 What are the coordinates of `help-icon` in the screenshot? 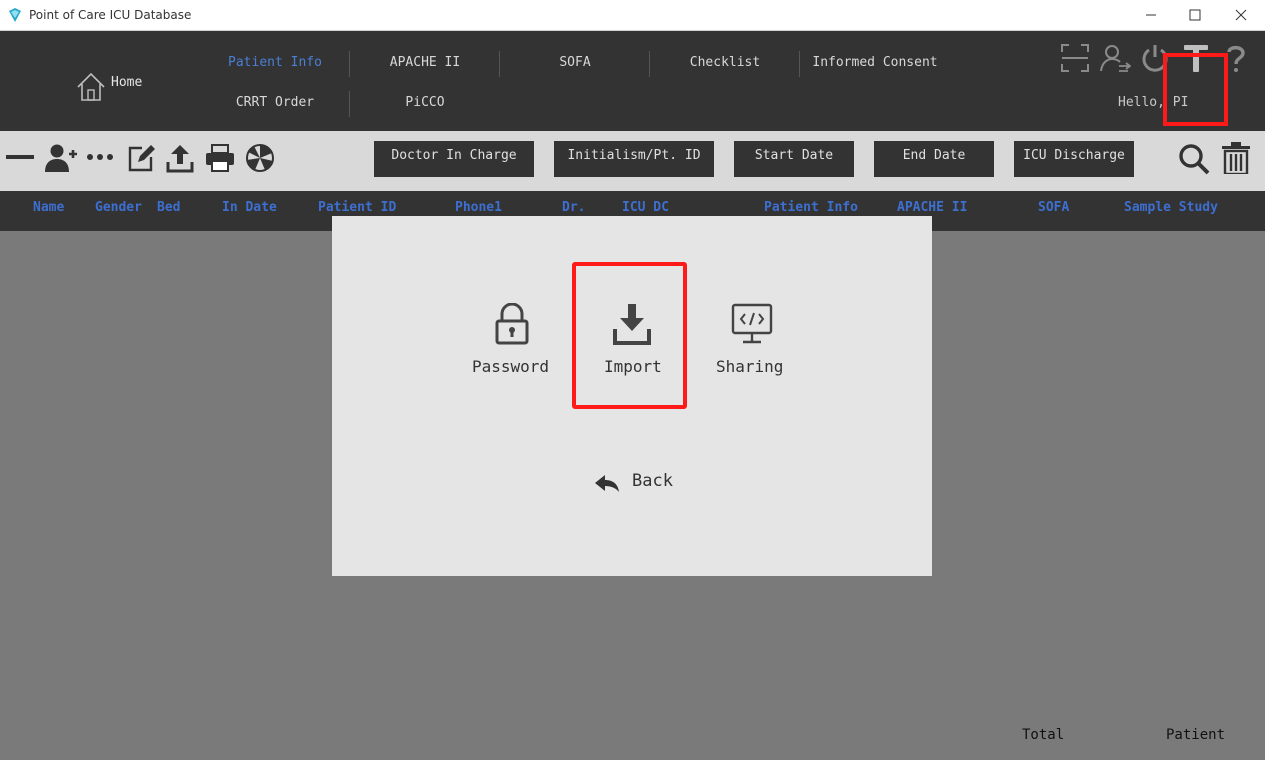 It's located at (1236, 58).